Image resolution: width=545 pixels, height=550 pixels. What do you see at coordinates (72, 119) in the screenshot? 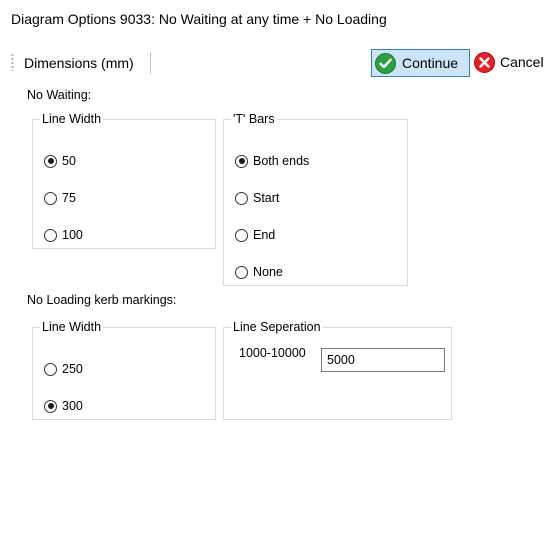
I see `no-waiting-line-width-legend: Line Width` at bounding box center [72, 119].